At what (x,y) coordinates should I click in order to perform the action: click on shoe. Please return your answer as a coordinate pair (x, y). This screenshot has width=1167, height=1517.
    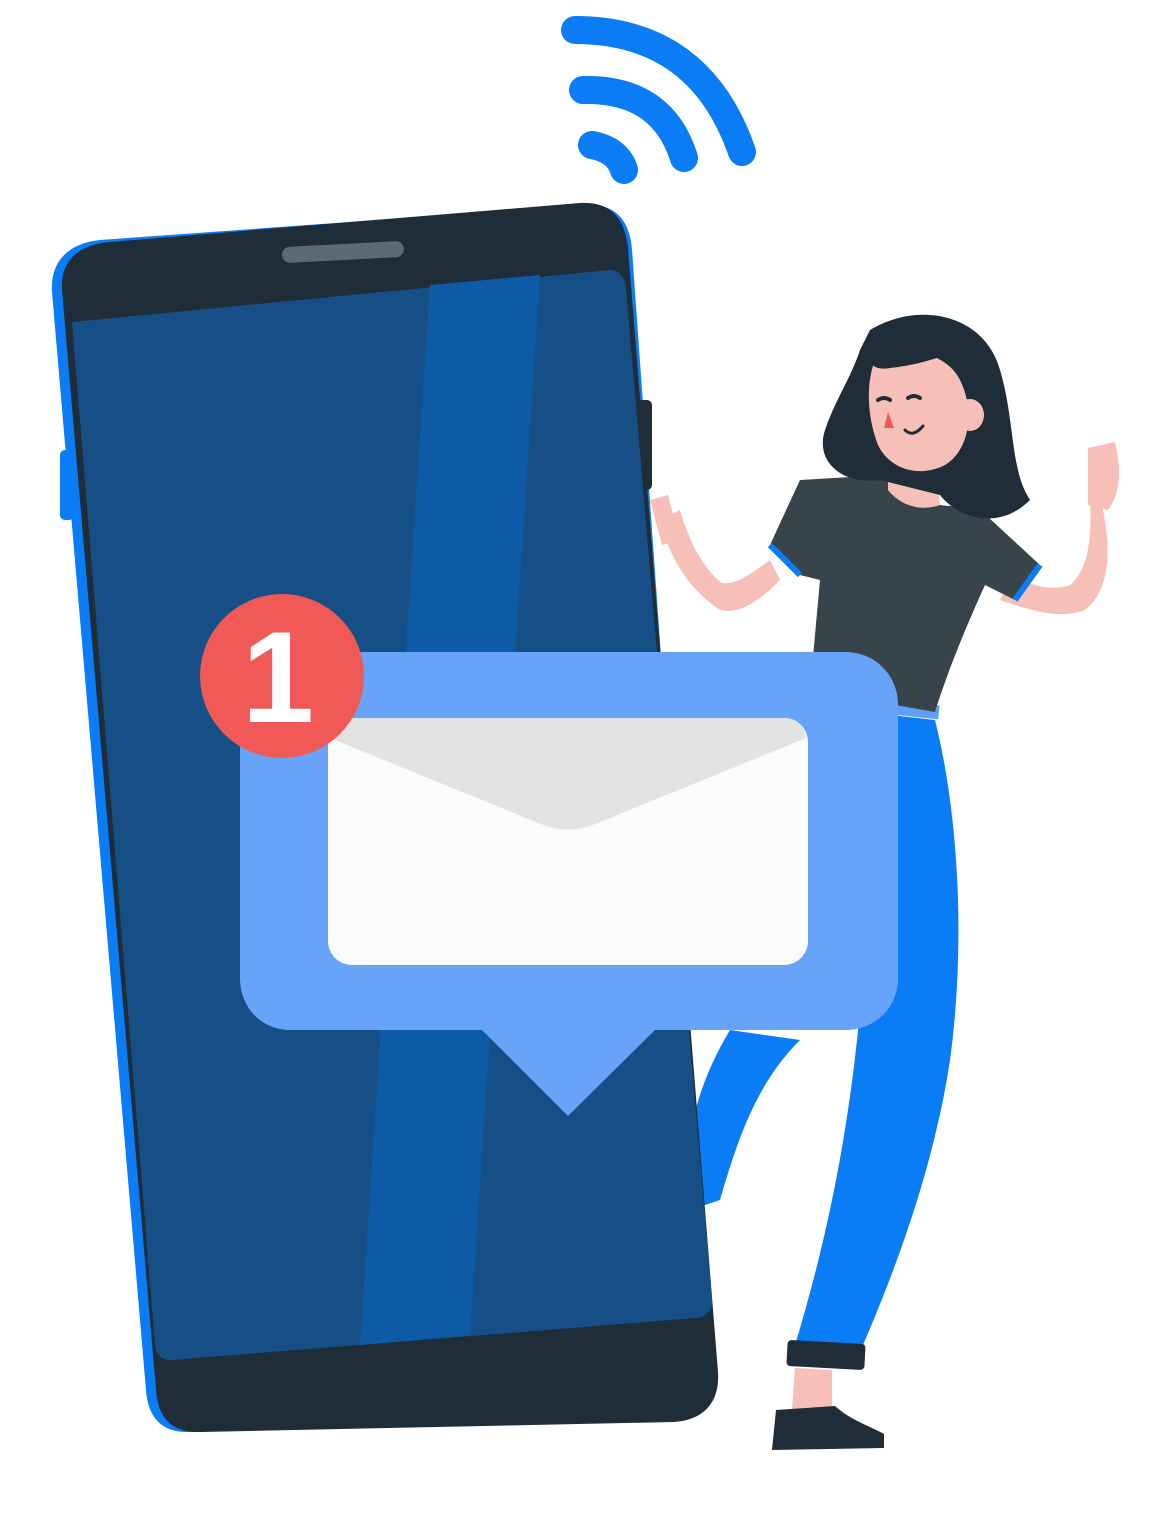
    Looking at the image, I should click on (828, 1428).